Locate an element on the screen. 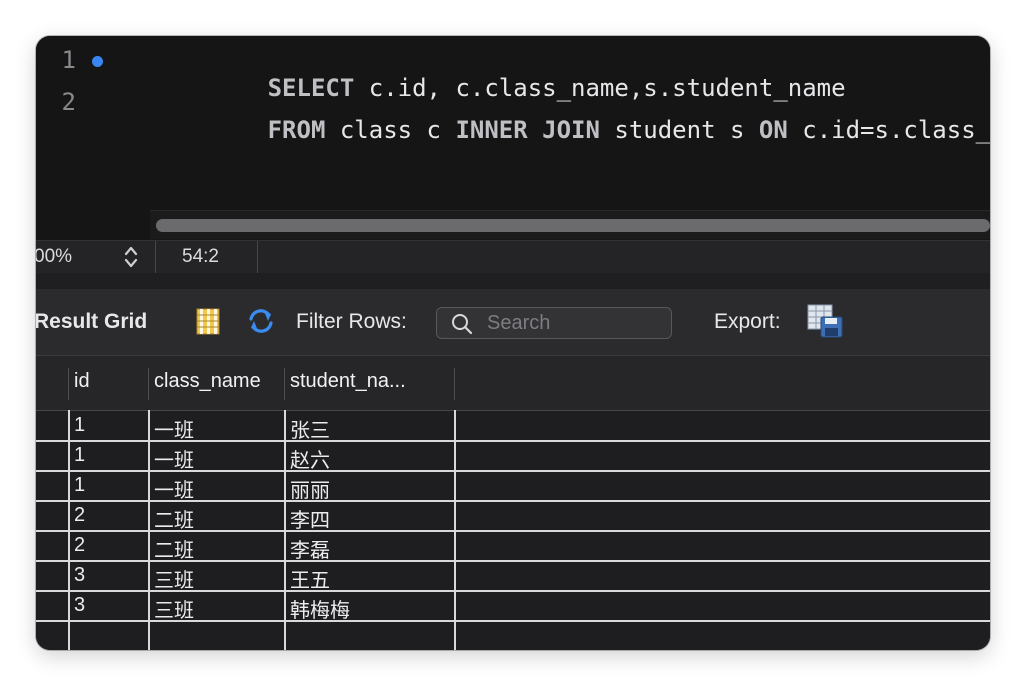  cell-student-name: 赵六 is located at coordinates (310, 458).